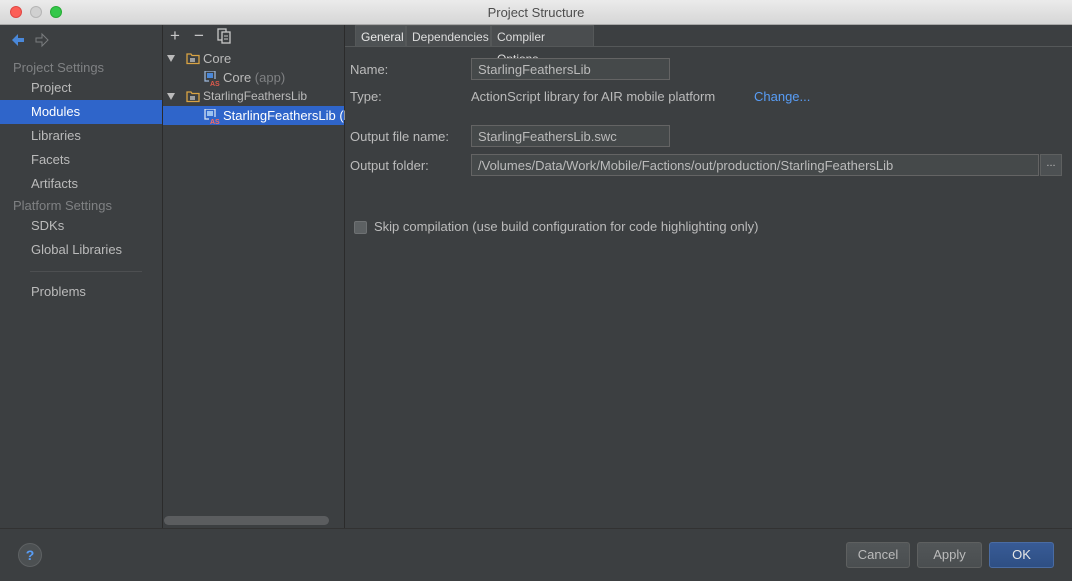  What do you see at coordinates (708, 46) in the screenshot?
I see `tabs-divider` at bounding box center [708, 46].